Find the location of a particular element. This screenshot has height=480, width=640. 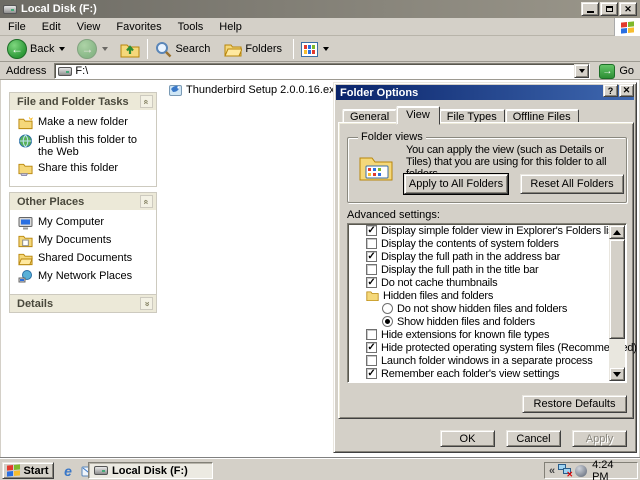

internet-explorer-icon: e is located at coordinates (68, 471).